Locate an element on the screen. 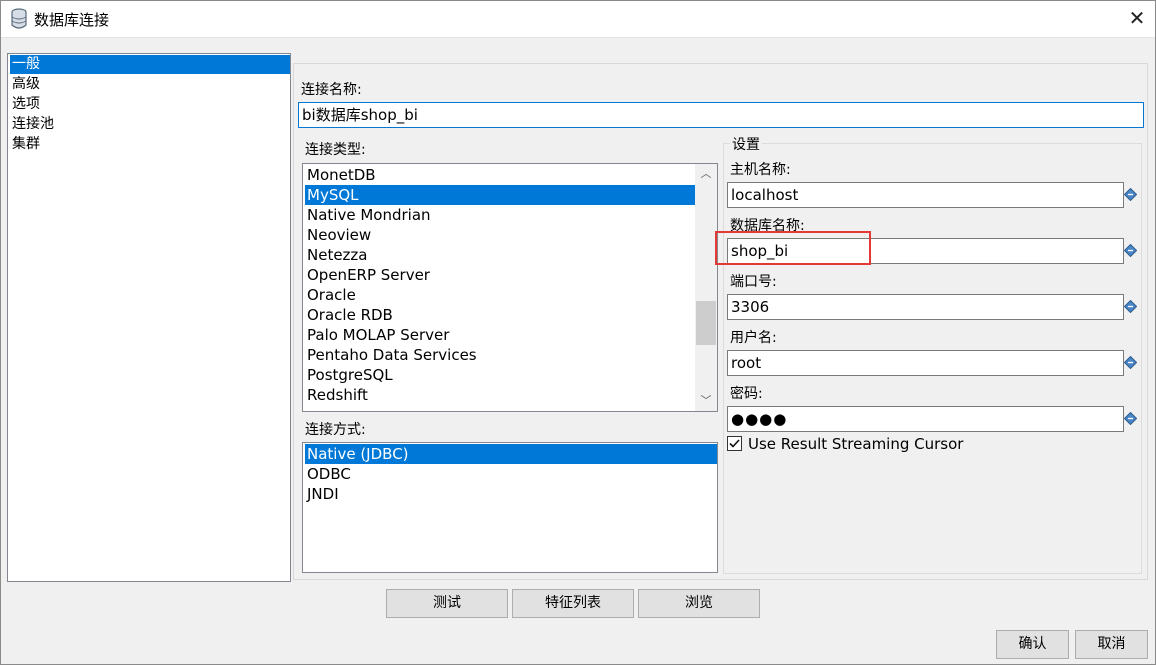 The height and width of the screenshot is (665, 1156). connection-name-label: 连接名称: is located at coordinates (331, 90).